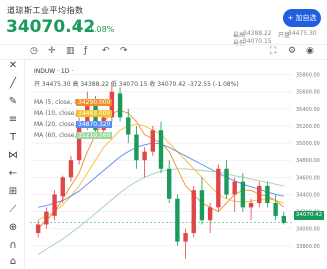  I want to click on ruler-icon: ⟋, so click(13, 209).